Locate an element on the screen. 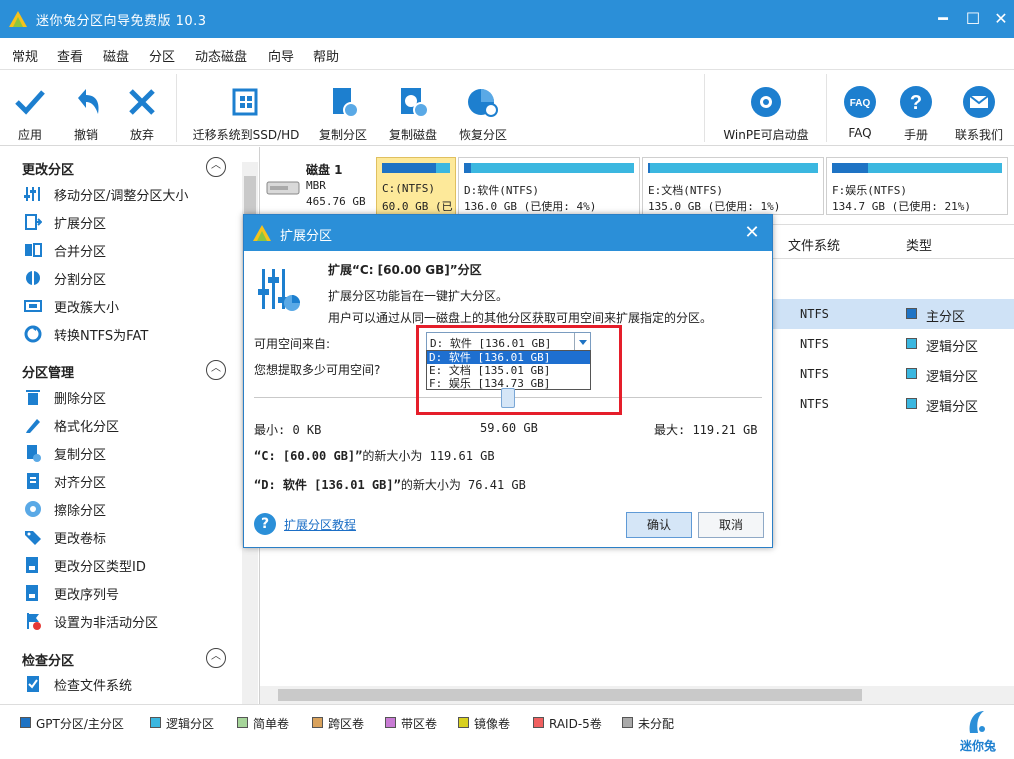 This screenshot has width=1014, height=759. partition-block-c: C:(NTFS) 60.0 GB (已 is located at coordinates (416, 186).